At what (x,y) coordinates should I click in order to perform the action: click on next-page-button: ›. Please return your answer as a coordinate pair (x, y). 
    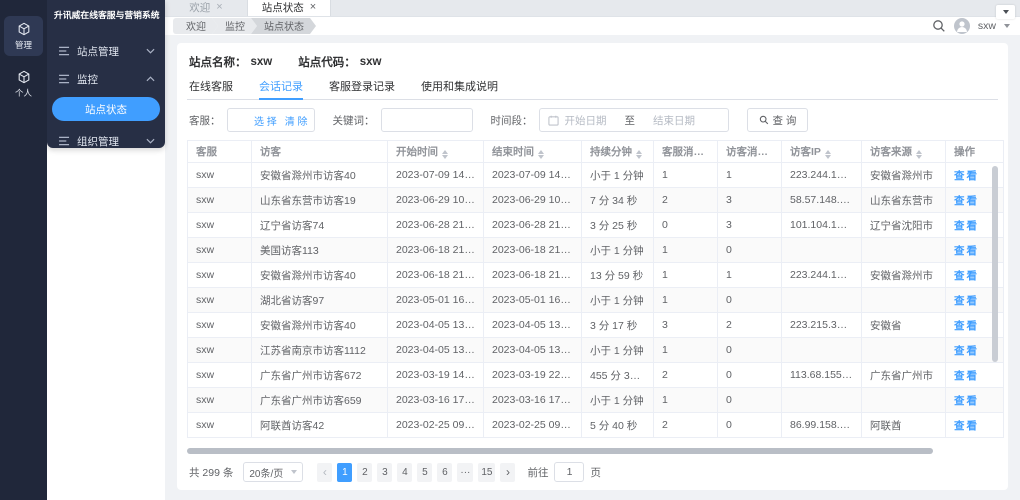
    Looking at the image, I should click on (508, 472).